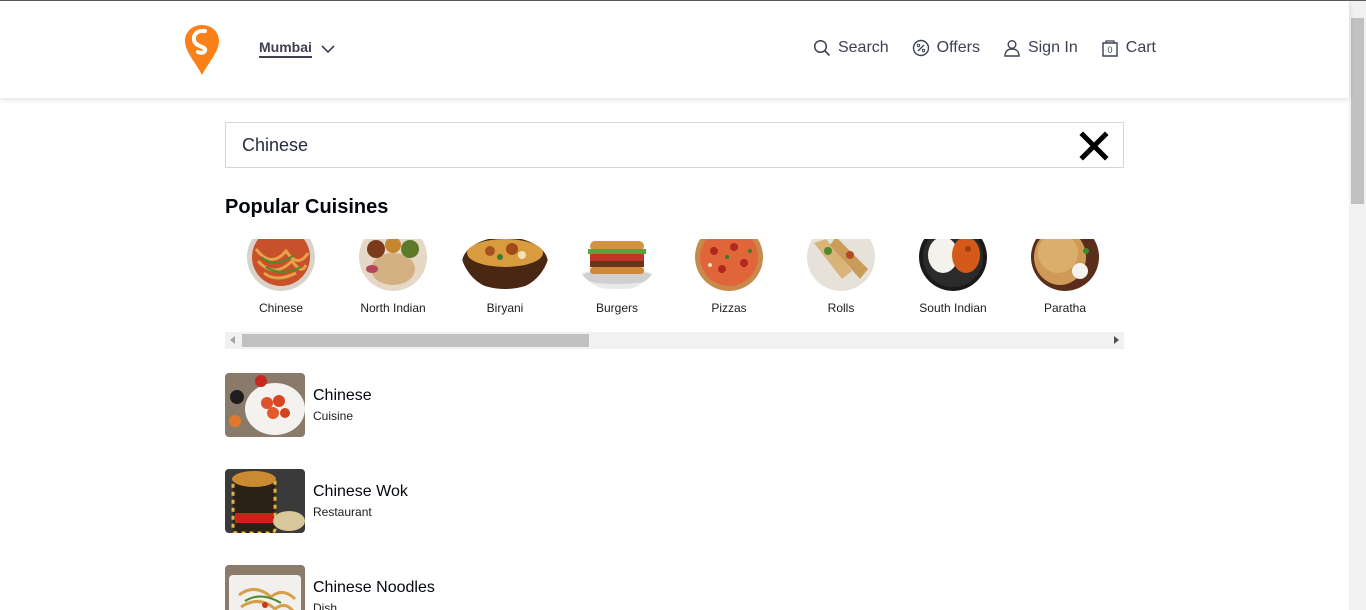  I want to click on search-input-value: Chinese, so click(275, 145).